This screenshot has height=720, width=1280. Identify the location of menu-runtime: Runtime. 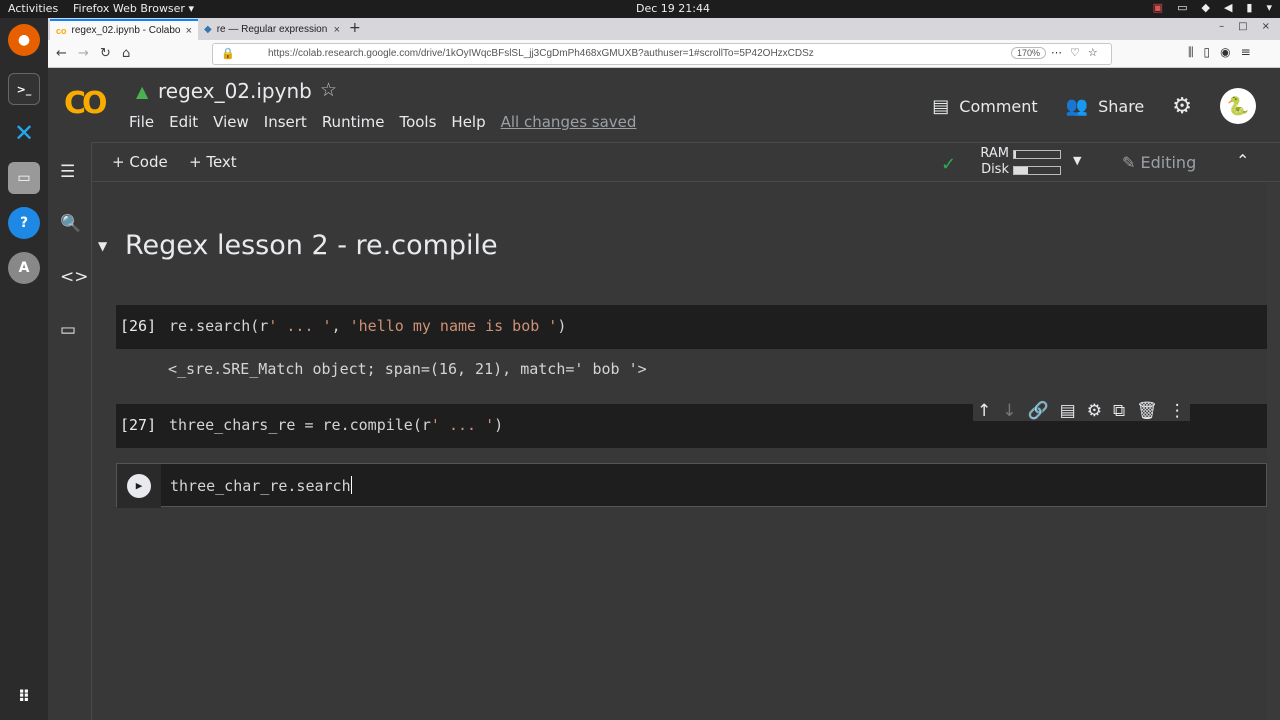
(353, 122).